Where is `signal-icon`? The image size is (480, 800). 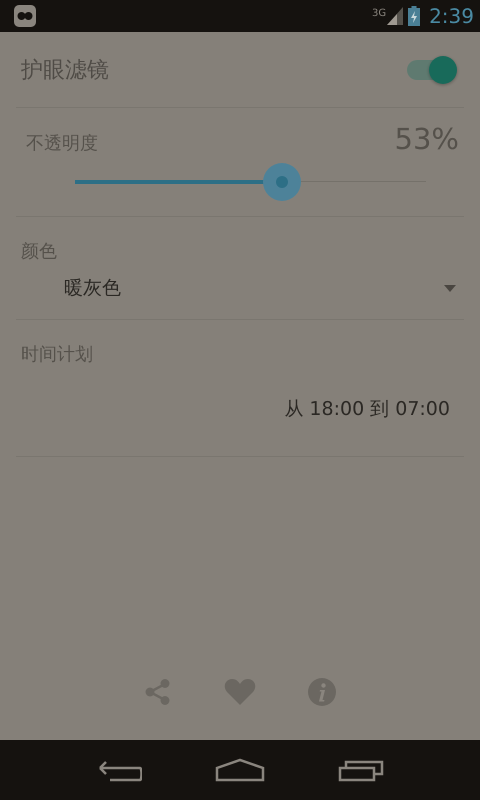 signal-icon is located at coordinates (395, 16).